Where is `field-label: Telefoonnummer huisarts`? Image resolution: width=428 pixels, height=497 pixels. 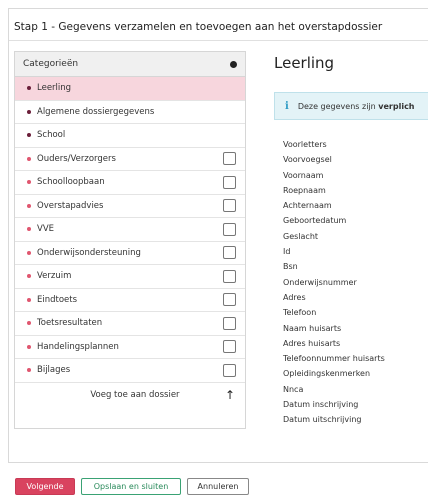
field-label: Telefoonnummer huisarts is located at coordinates (334, 359).